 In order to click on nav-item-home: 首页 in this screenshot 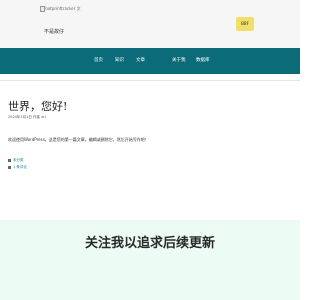, I will do `click(98, 61)`.